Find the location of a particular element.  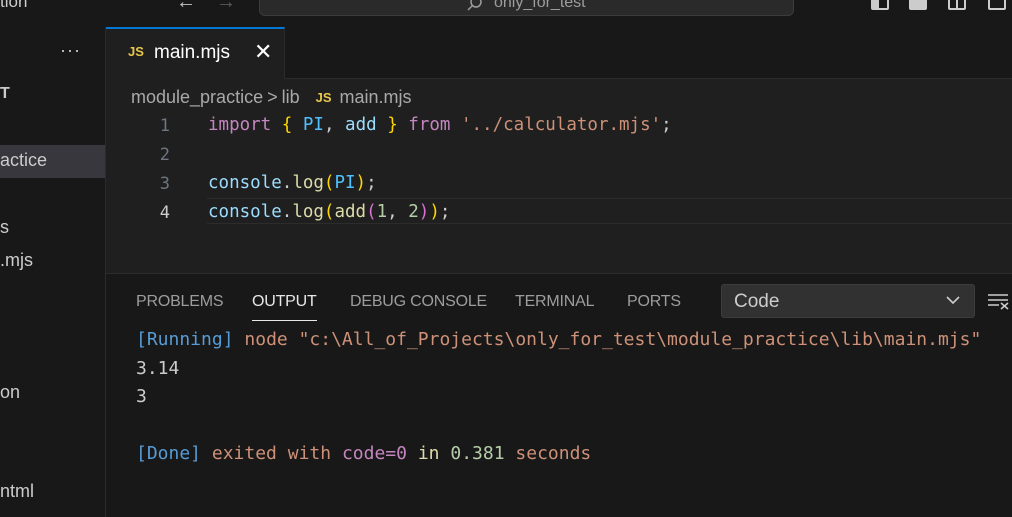

back-arrow-icon: ← is located at coordinates (186, 7).